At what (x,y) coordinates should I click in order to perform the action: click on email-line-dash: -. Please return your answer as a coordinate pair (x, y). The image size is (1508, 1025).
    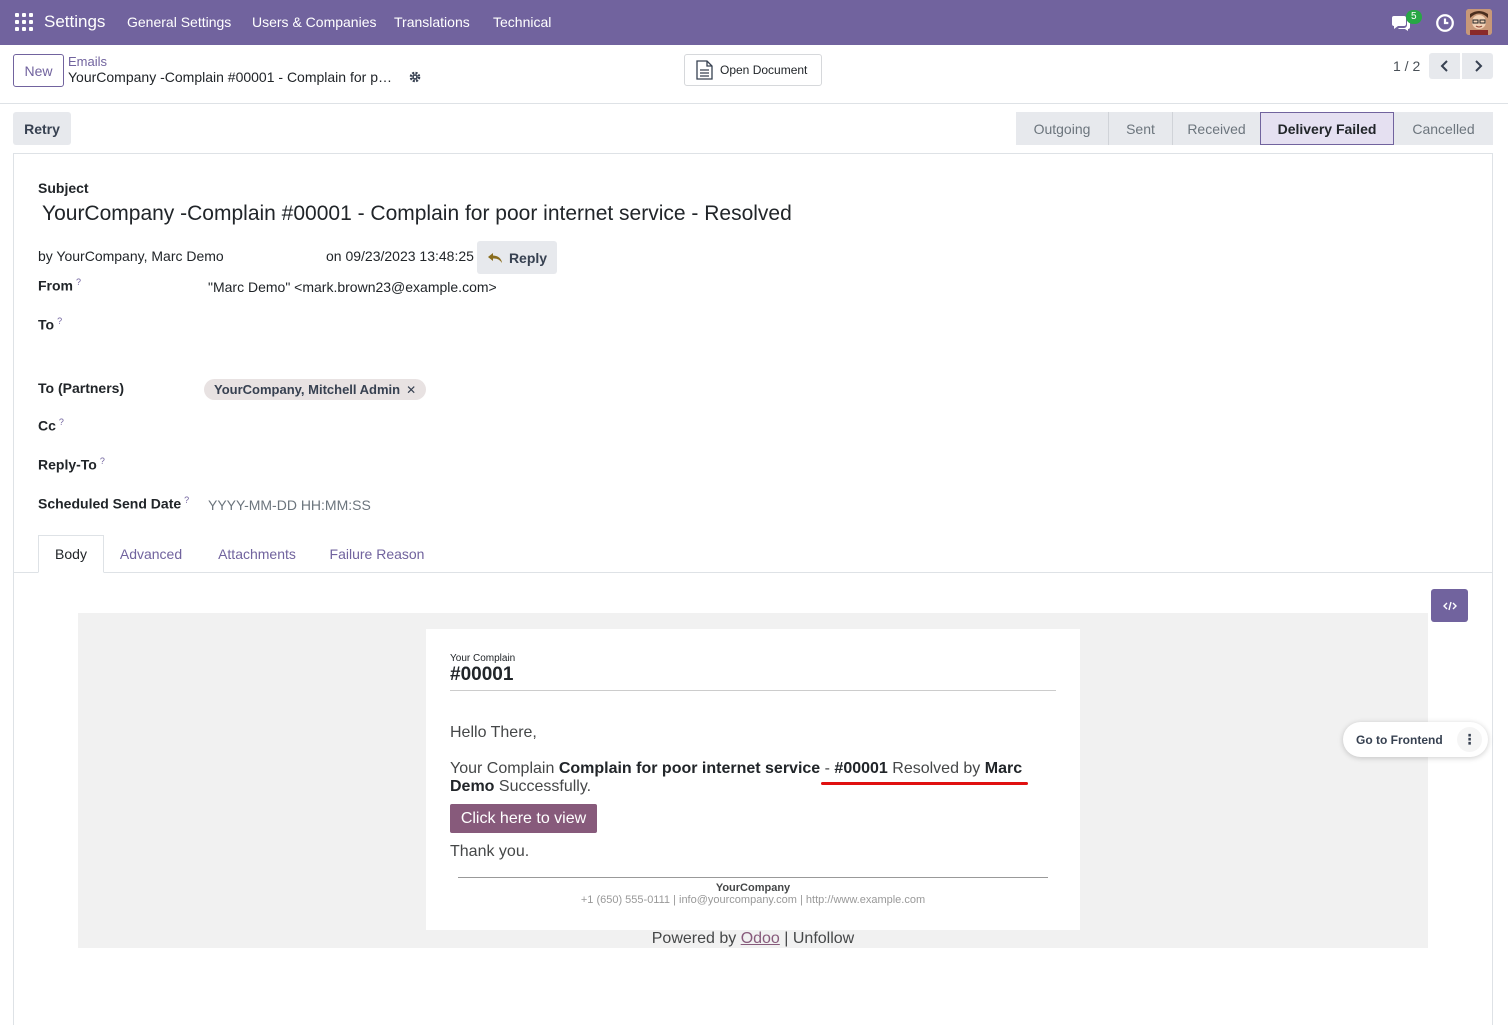
    Looking at the image, I should click on (827, 768).